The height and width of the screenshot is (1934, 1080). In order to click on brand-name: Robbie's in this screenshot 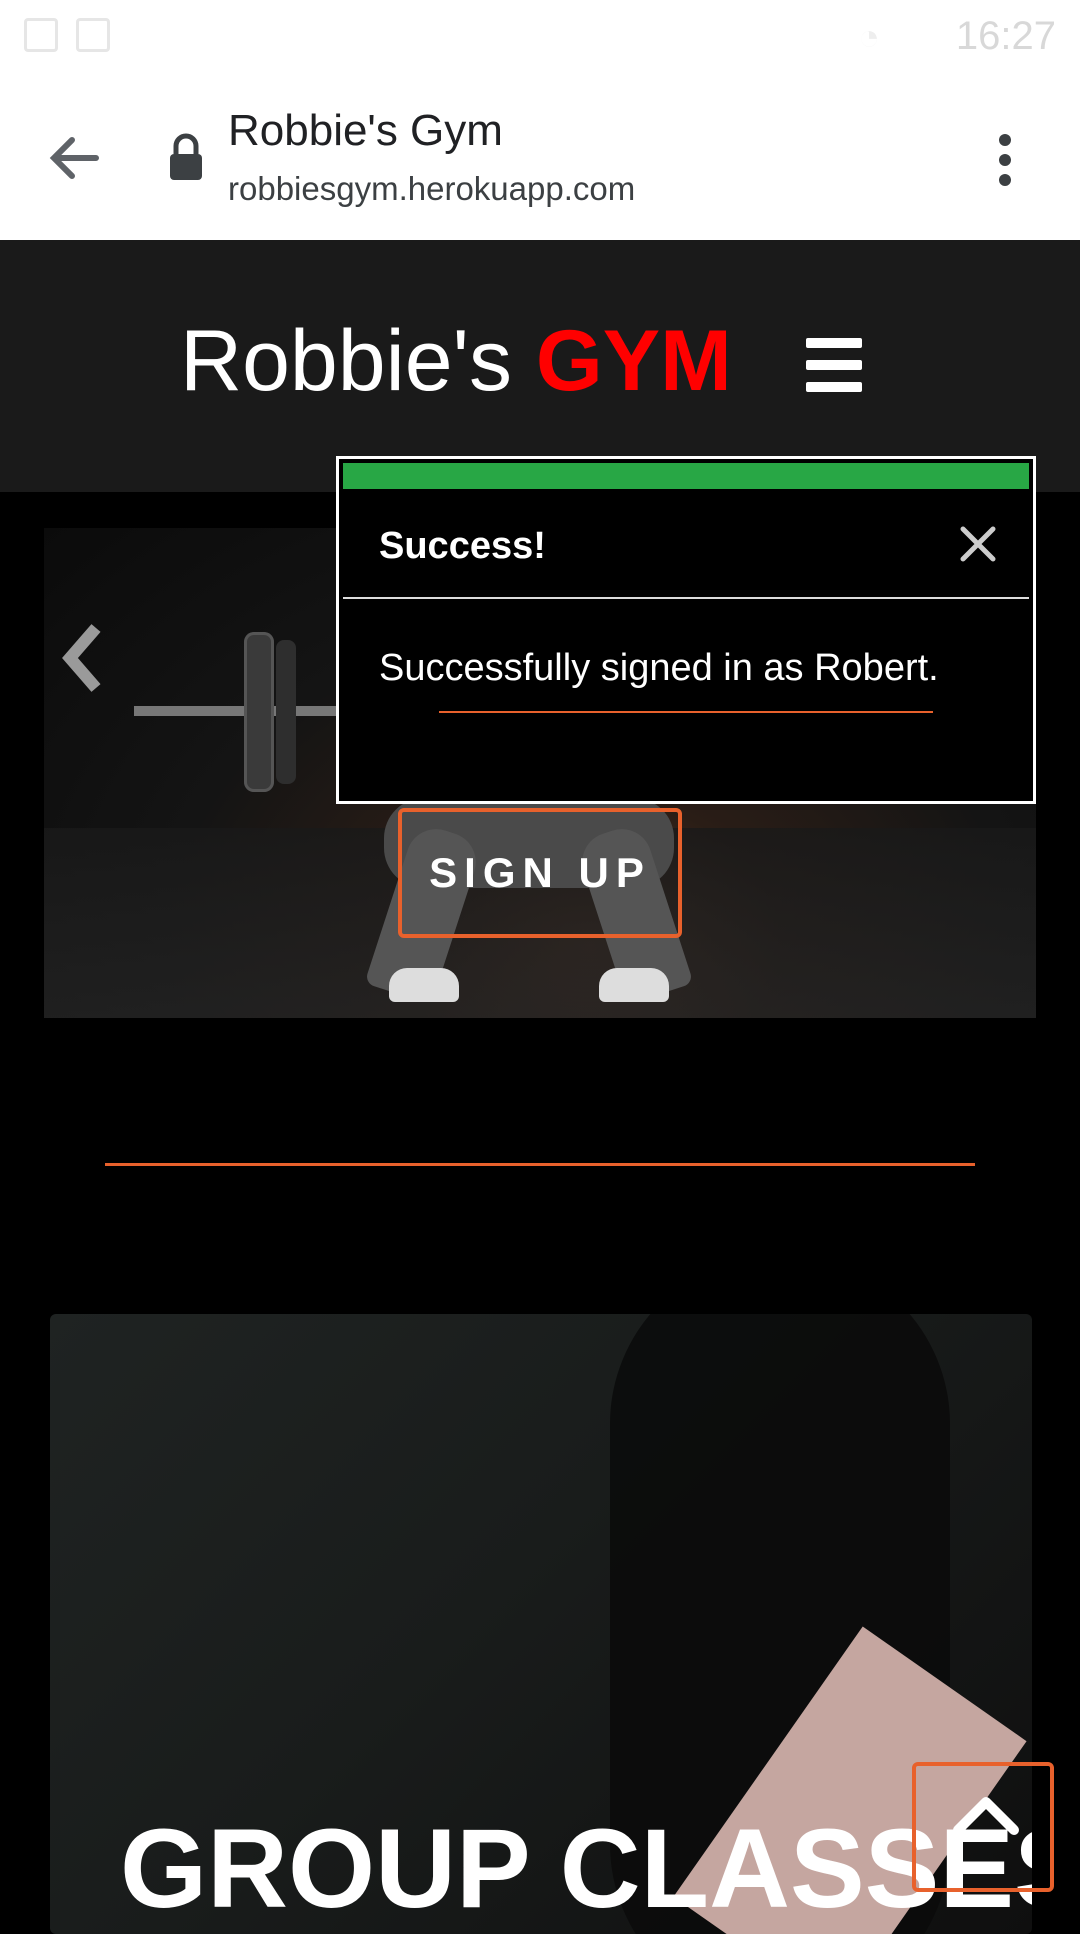, I will do `click(358, 361)`.